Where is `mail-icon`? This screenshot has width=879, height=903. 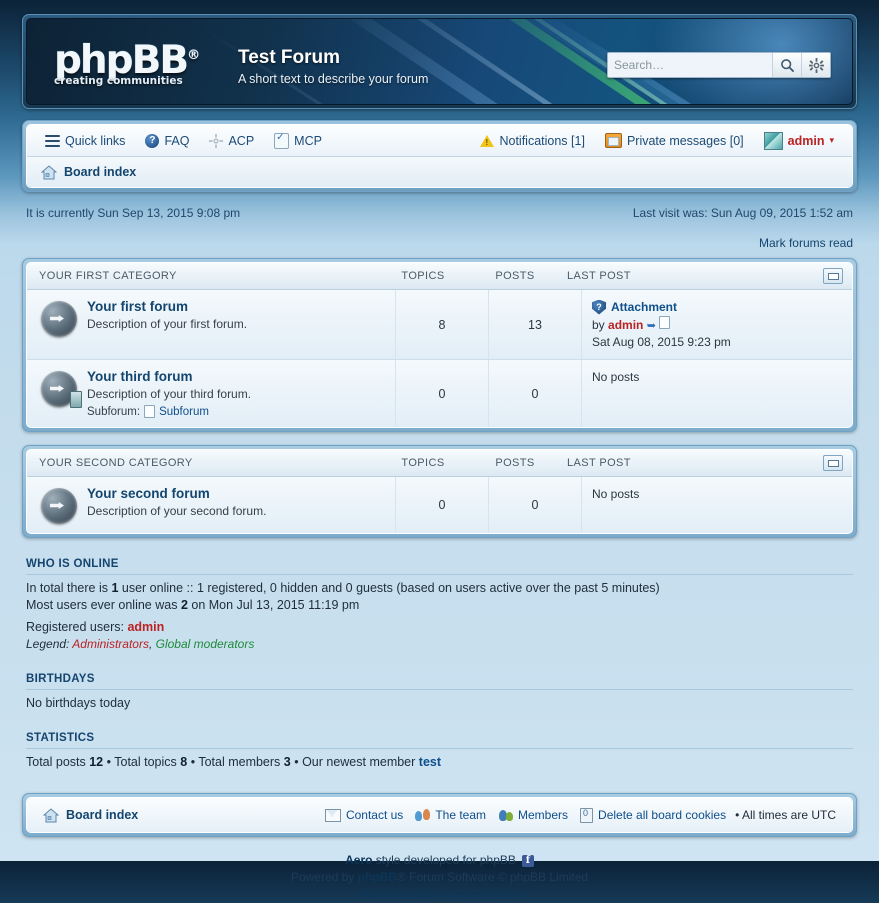 mail-icon is located at coordinates (332, 815).